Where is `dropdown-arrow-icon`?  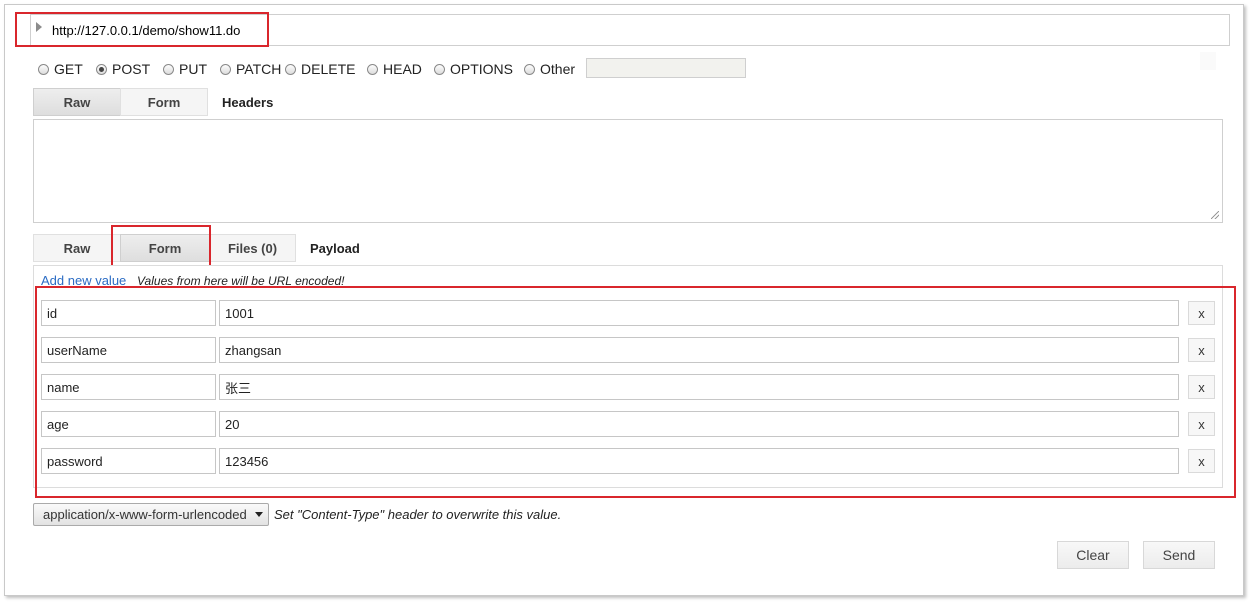 dropdown-arrow-icon is located at coordinates (259, 514).